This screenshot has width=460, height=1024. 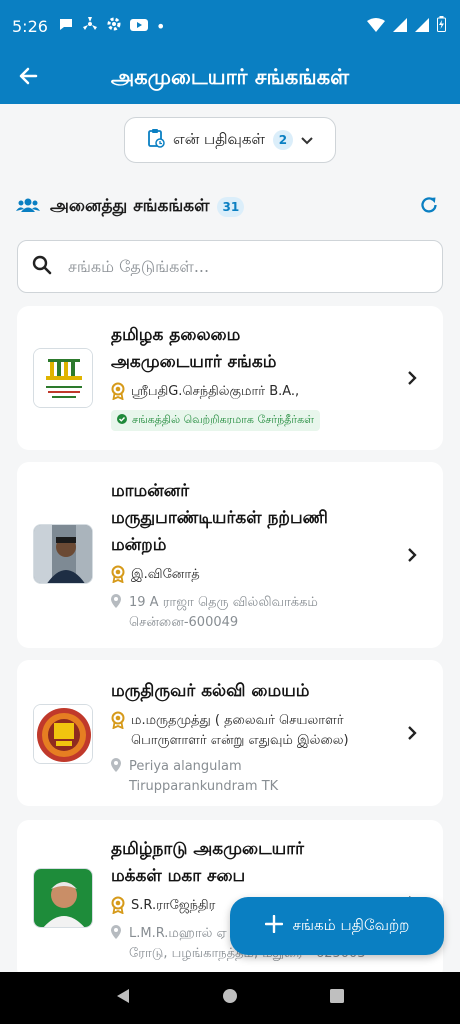 I want to click on search-box, so click(x=230, y=266).